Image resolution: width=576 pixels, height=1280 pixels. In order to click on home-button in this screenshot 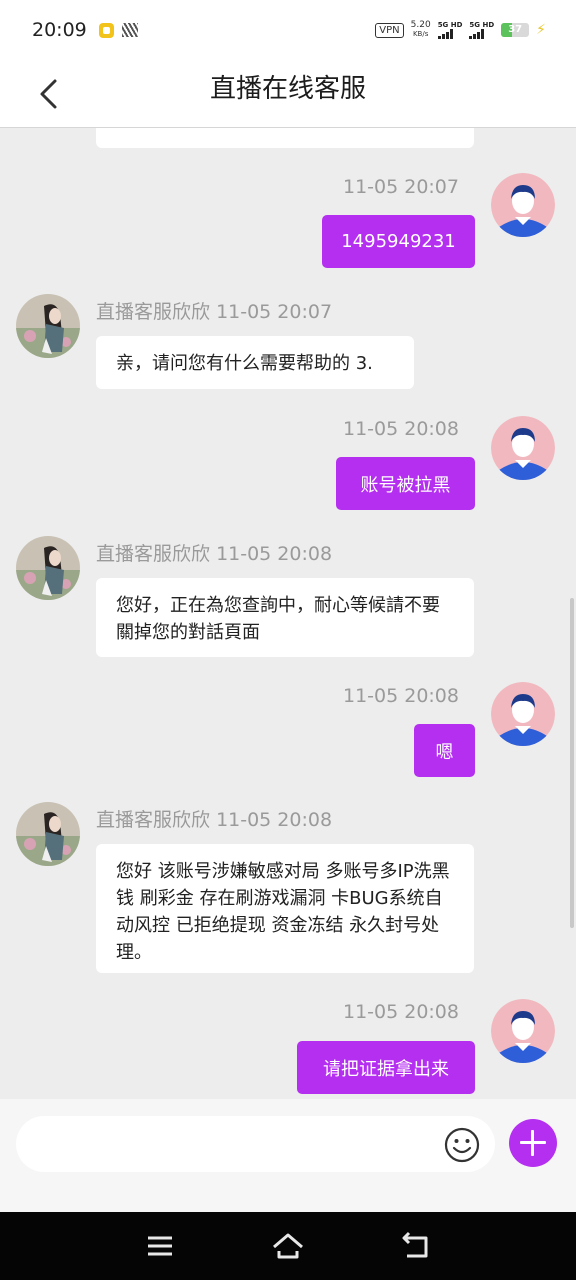, I will do `click(288, 1246)`.